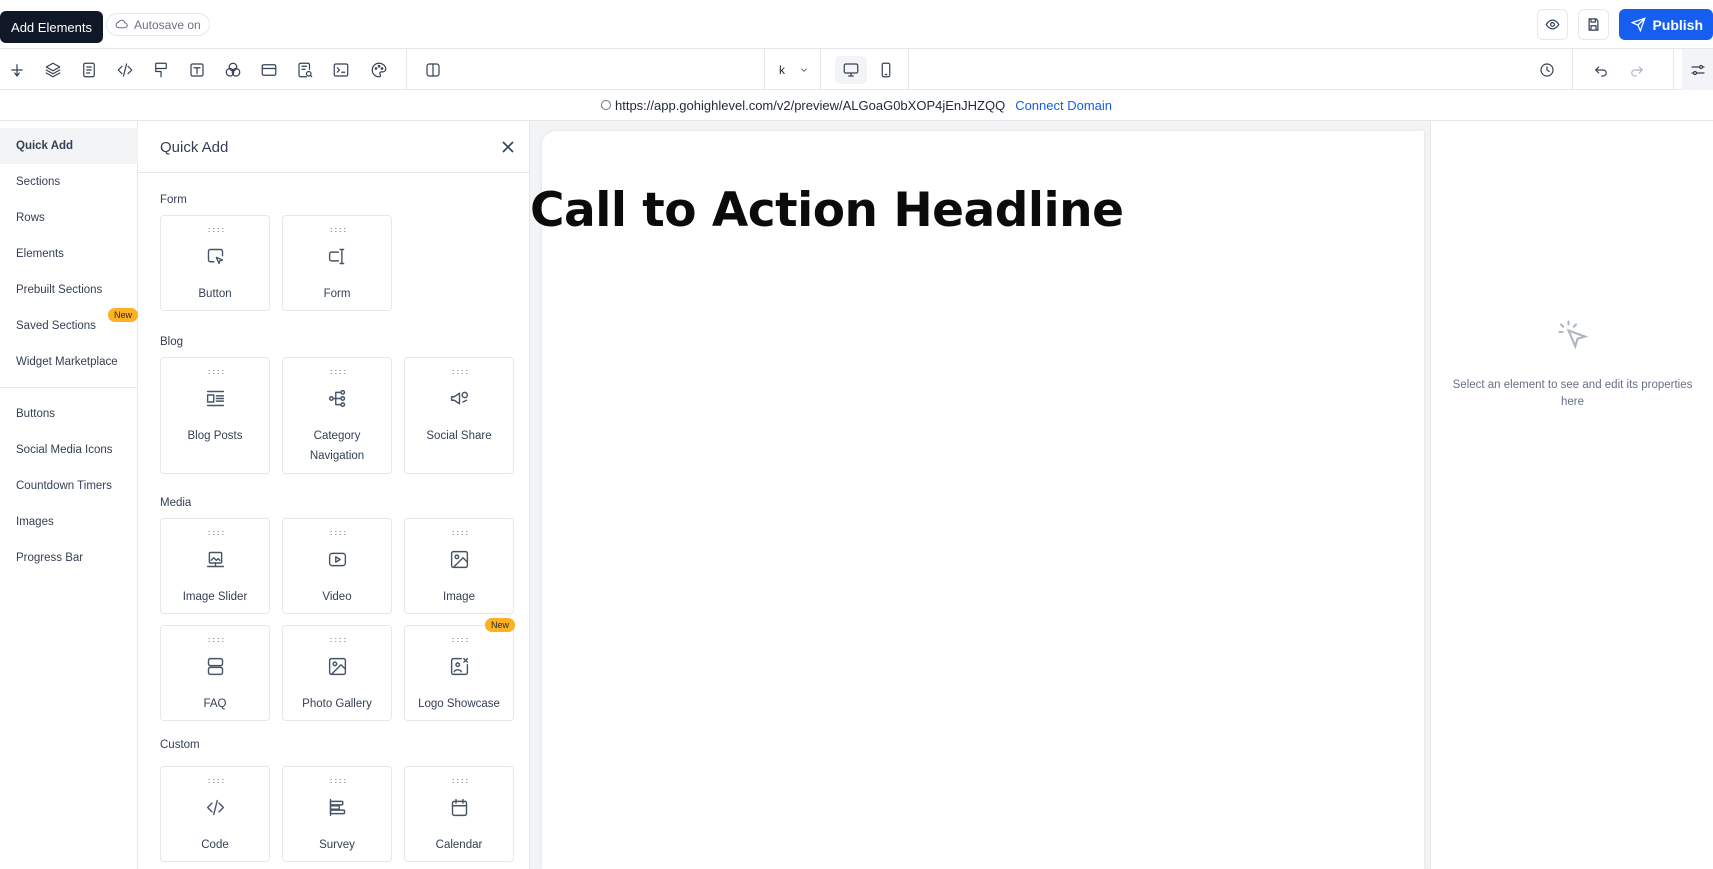  What do you see at coordinates (69, 558) in the screenshot?
I see `nav-item-progress-bar: Progress Bar` at bounding box center [69, 558].